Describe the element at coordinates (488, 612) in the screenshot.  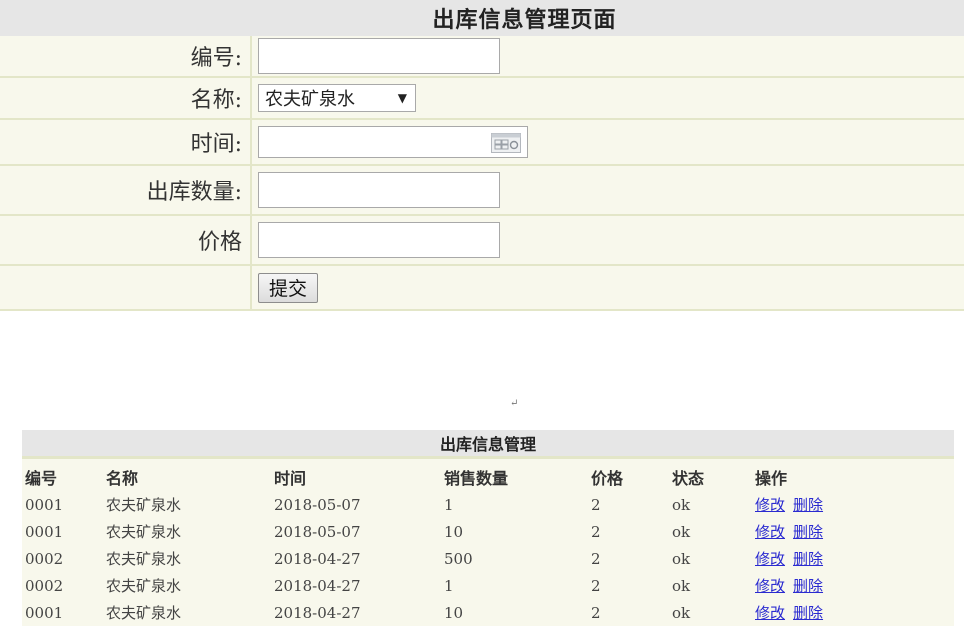
I see `table-row: 0001 农夫矿泉水 2018-04-27 10 2 ok 修改 删除` at that location.